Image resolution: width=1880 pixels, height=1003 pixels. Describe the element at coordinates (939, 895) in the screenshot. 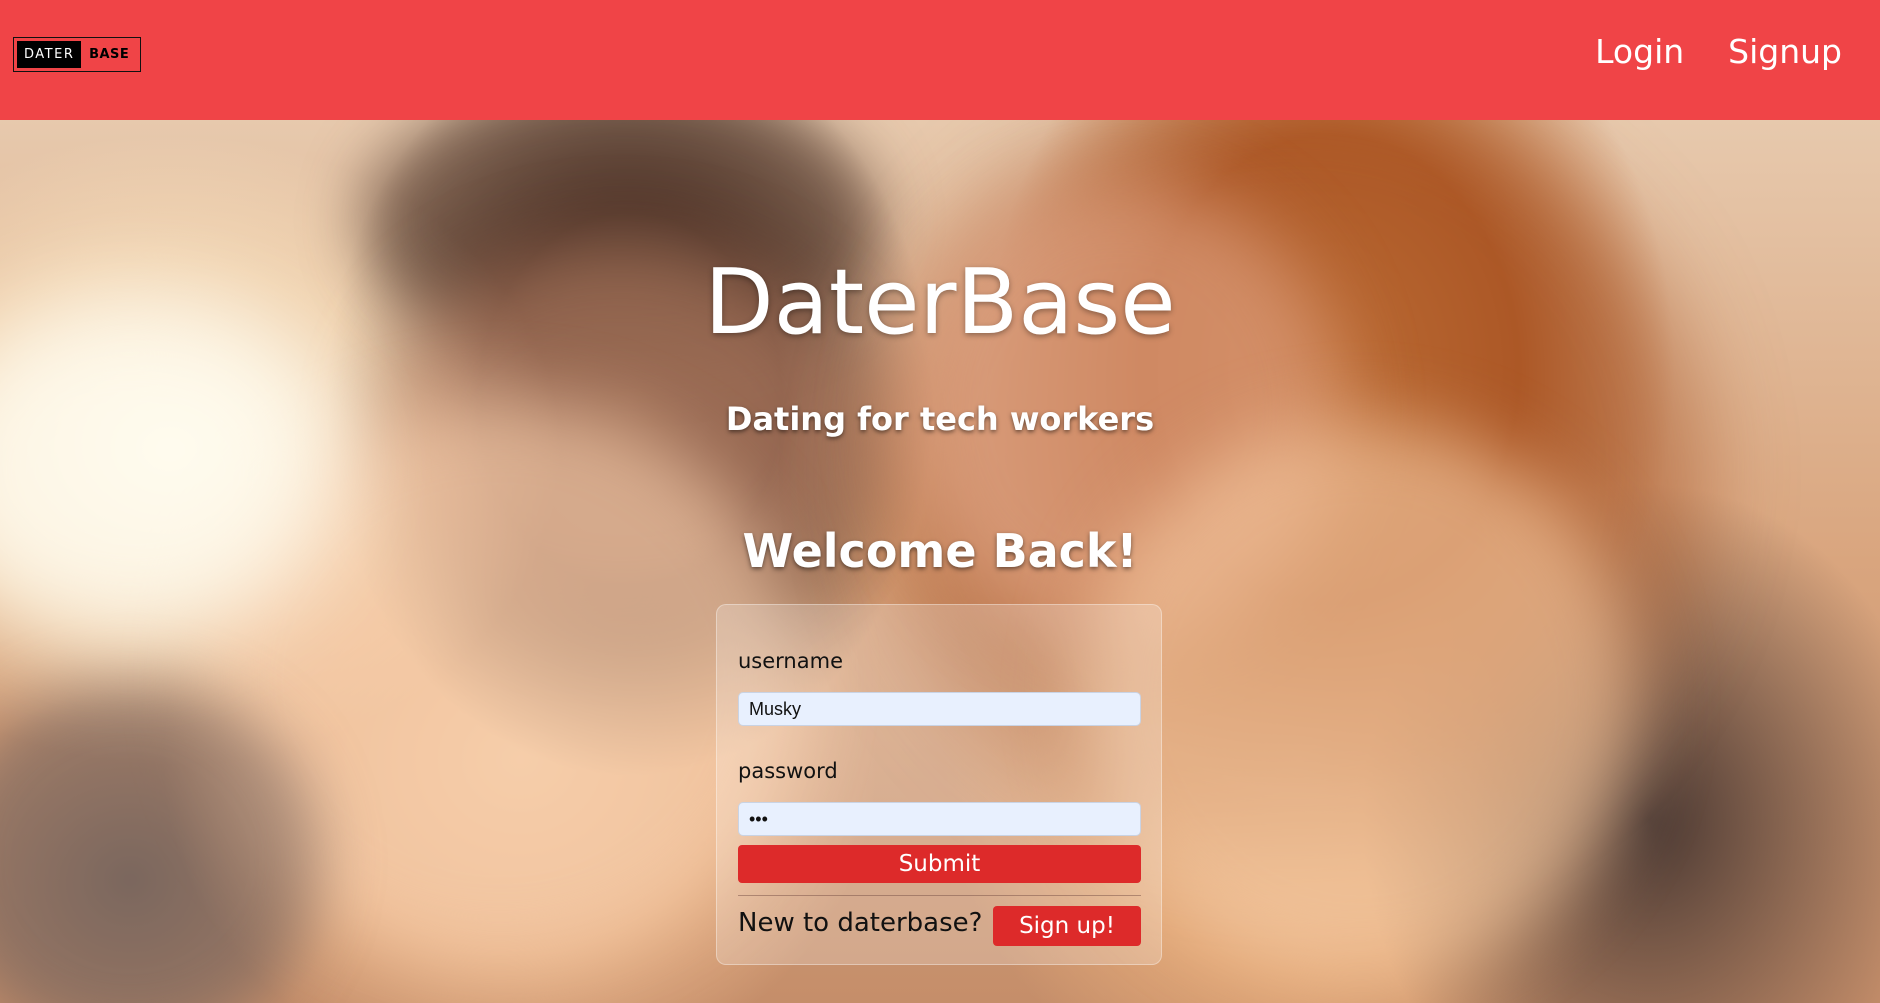

I see `form-divider` at that location.